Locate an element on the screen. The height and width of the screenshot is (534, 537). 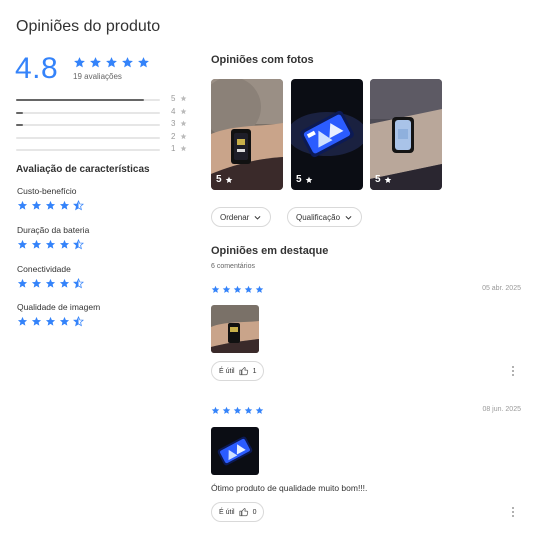
rating-distribution-row: 5 is located at coordinates (103, 99).